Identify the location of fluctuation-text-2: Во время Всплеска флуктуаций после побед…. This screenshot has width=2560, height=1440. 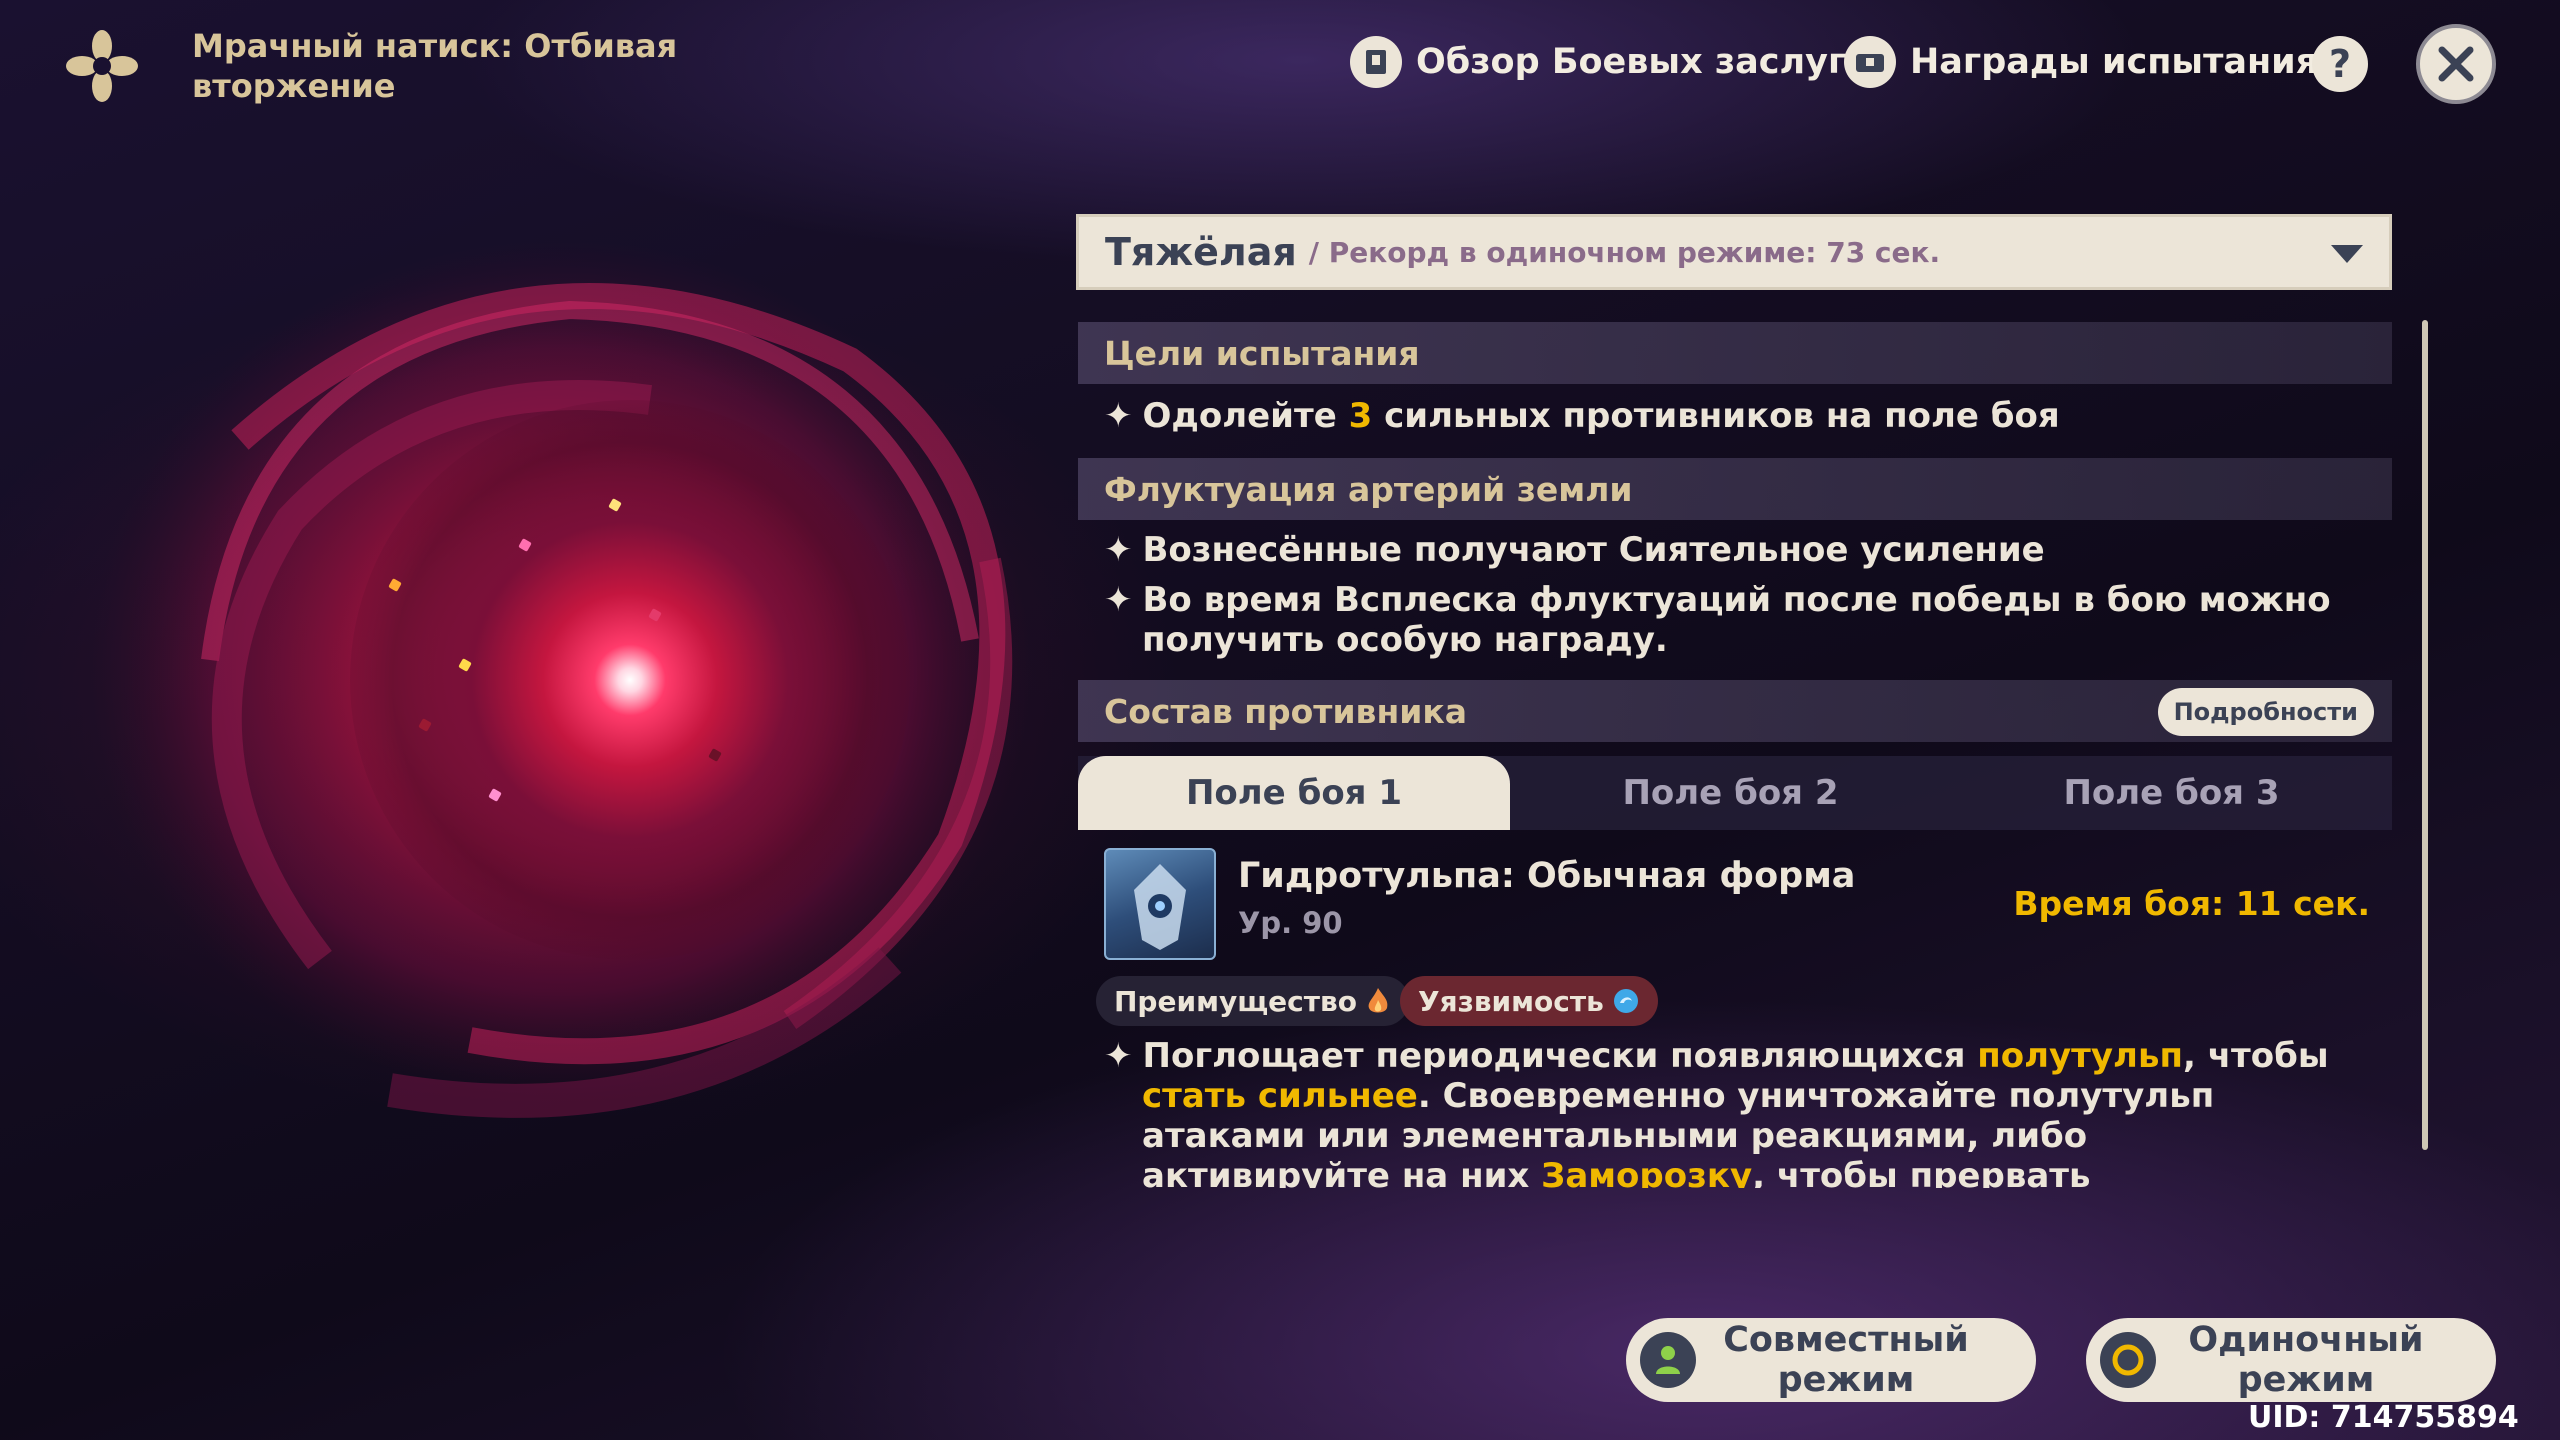
(1736, 620).